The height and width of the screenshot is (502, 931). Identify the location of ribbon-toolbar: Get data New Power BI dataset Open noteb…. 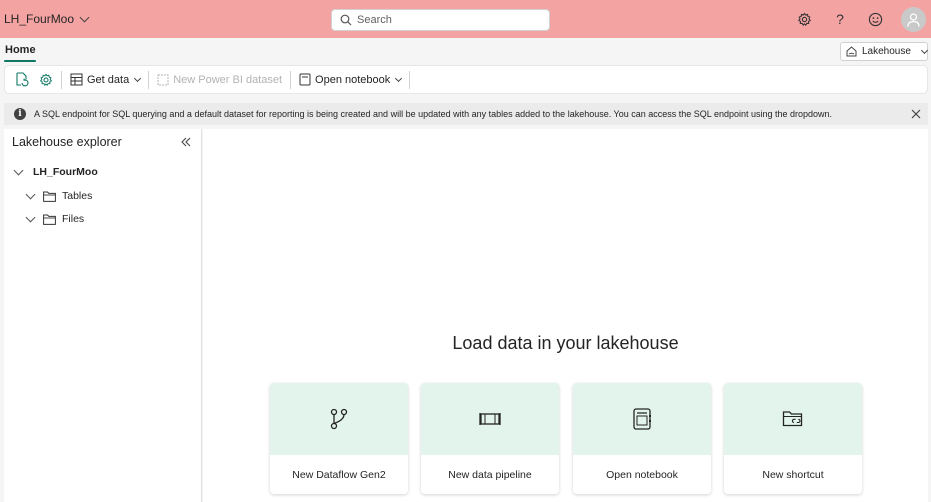
(466, 79).